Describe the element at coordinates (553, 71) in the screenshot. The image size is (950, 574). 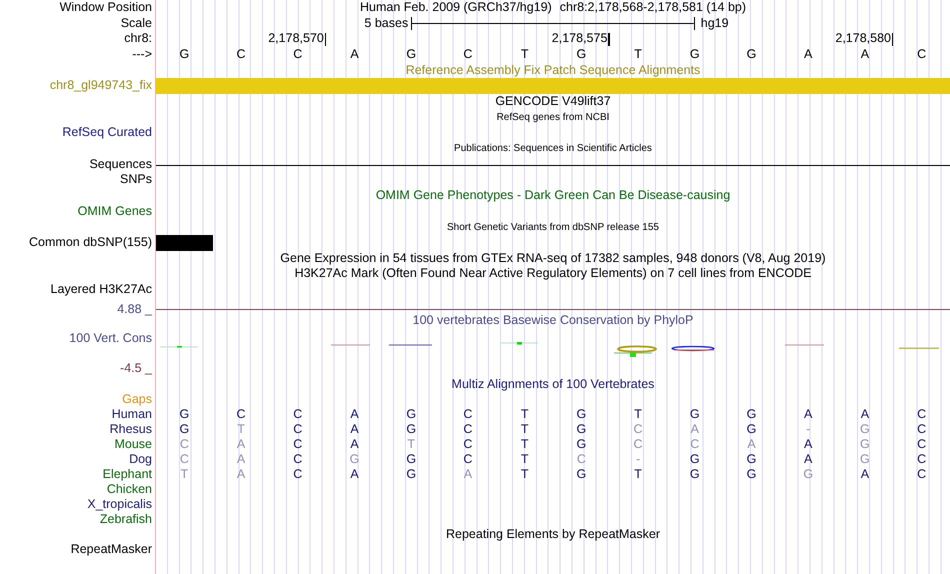
I see `track-title: Reference Assembly Fix Patch Sequence Alignments` at that location.